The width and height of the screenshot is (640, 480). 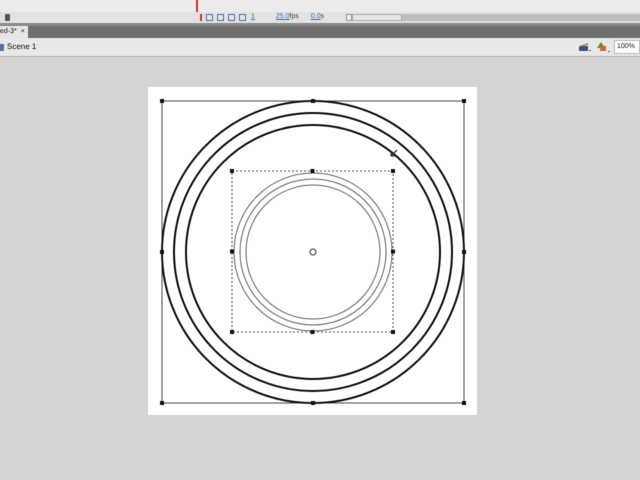 I want to click on scroll-thumb, so click(x=377, y=17).